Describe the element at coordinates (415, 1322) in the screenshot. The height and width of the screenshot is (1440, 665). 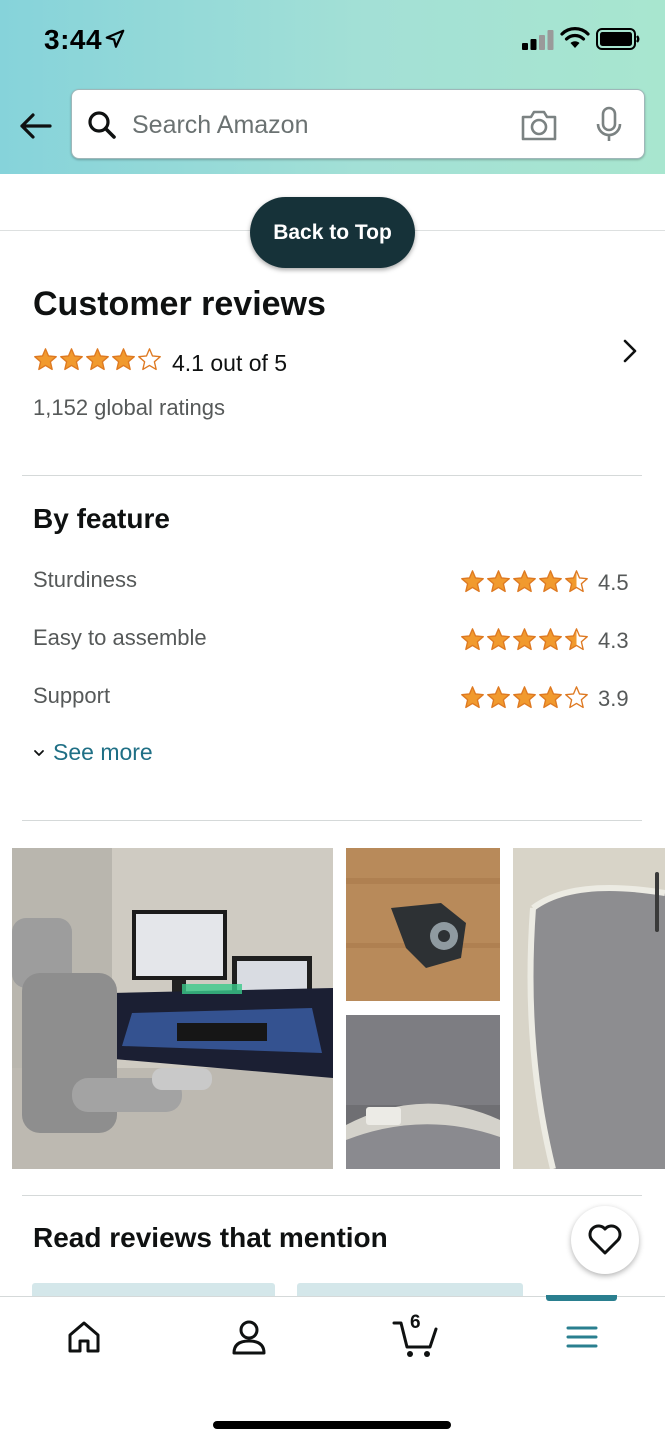
I see `cart-count-badge: 6` at that location.